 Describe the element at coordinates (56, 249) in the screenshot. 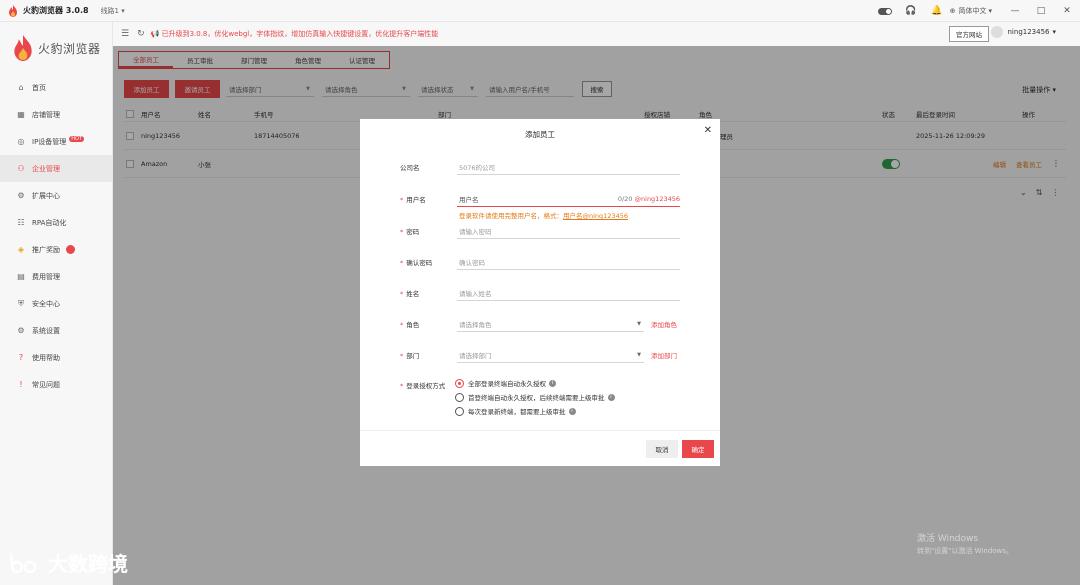

I see `sidebar-item-reward: ◈ 推广奖励` at that location.